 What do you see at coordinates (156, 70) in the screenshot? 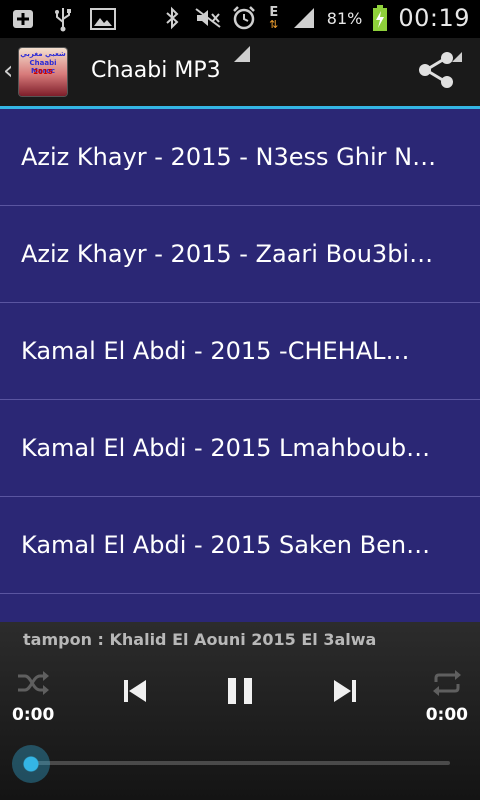
I see `app-title: Chaabi MP3` at bounding box center [156, 70].